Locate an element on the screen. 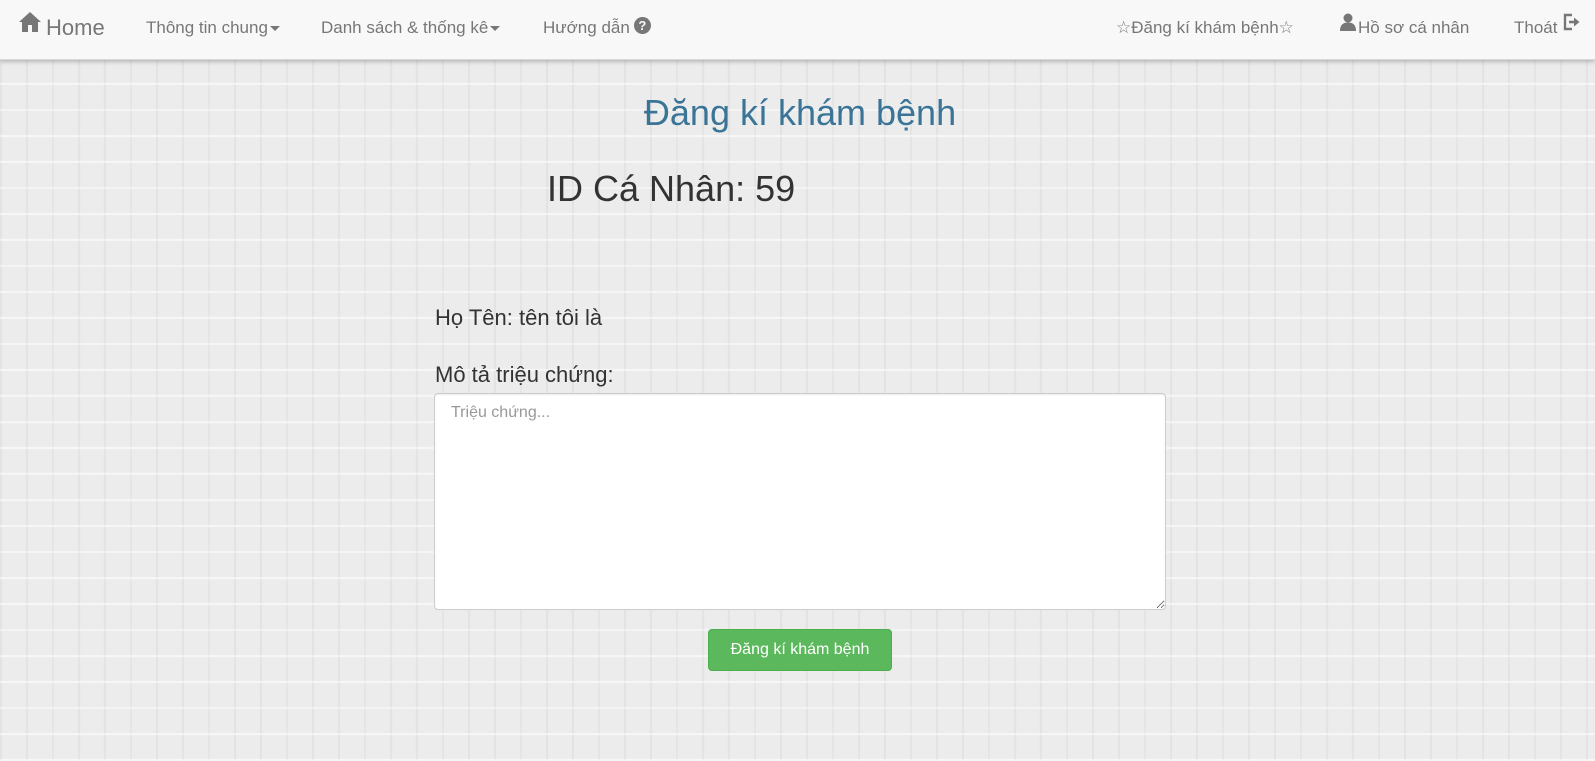 The width and height of the screenshot is (1595, 761). nav-guide-link: Hướng dẫn? is located at coordinates (597, 28).